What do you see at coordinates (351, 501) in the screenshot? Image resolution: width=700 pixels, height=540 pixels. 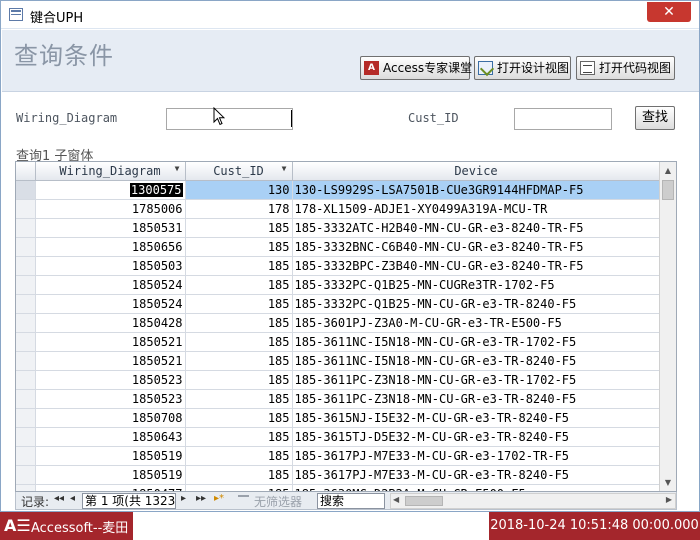 I see `datasheet-search-input: 搜索` at bounding box center [351, 501].